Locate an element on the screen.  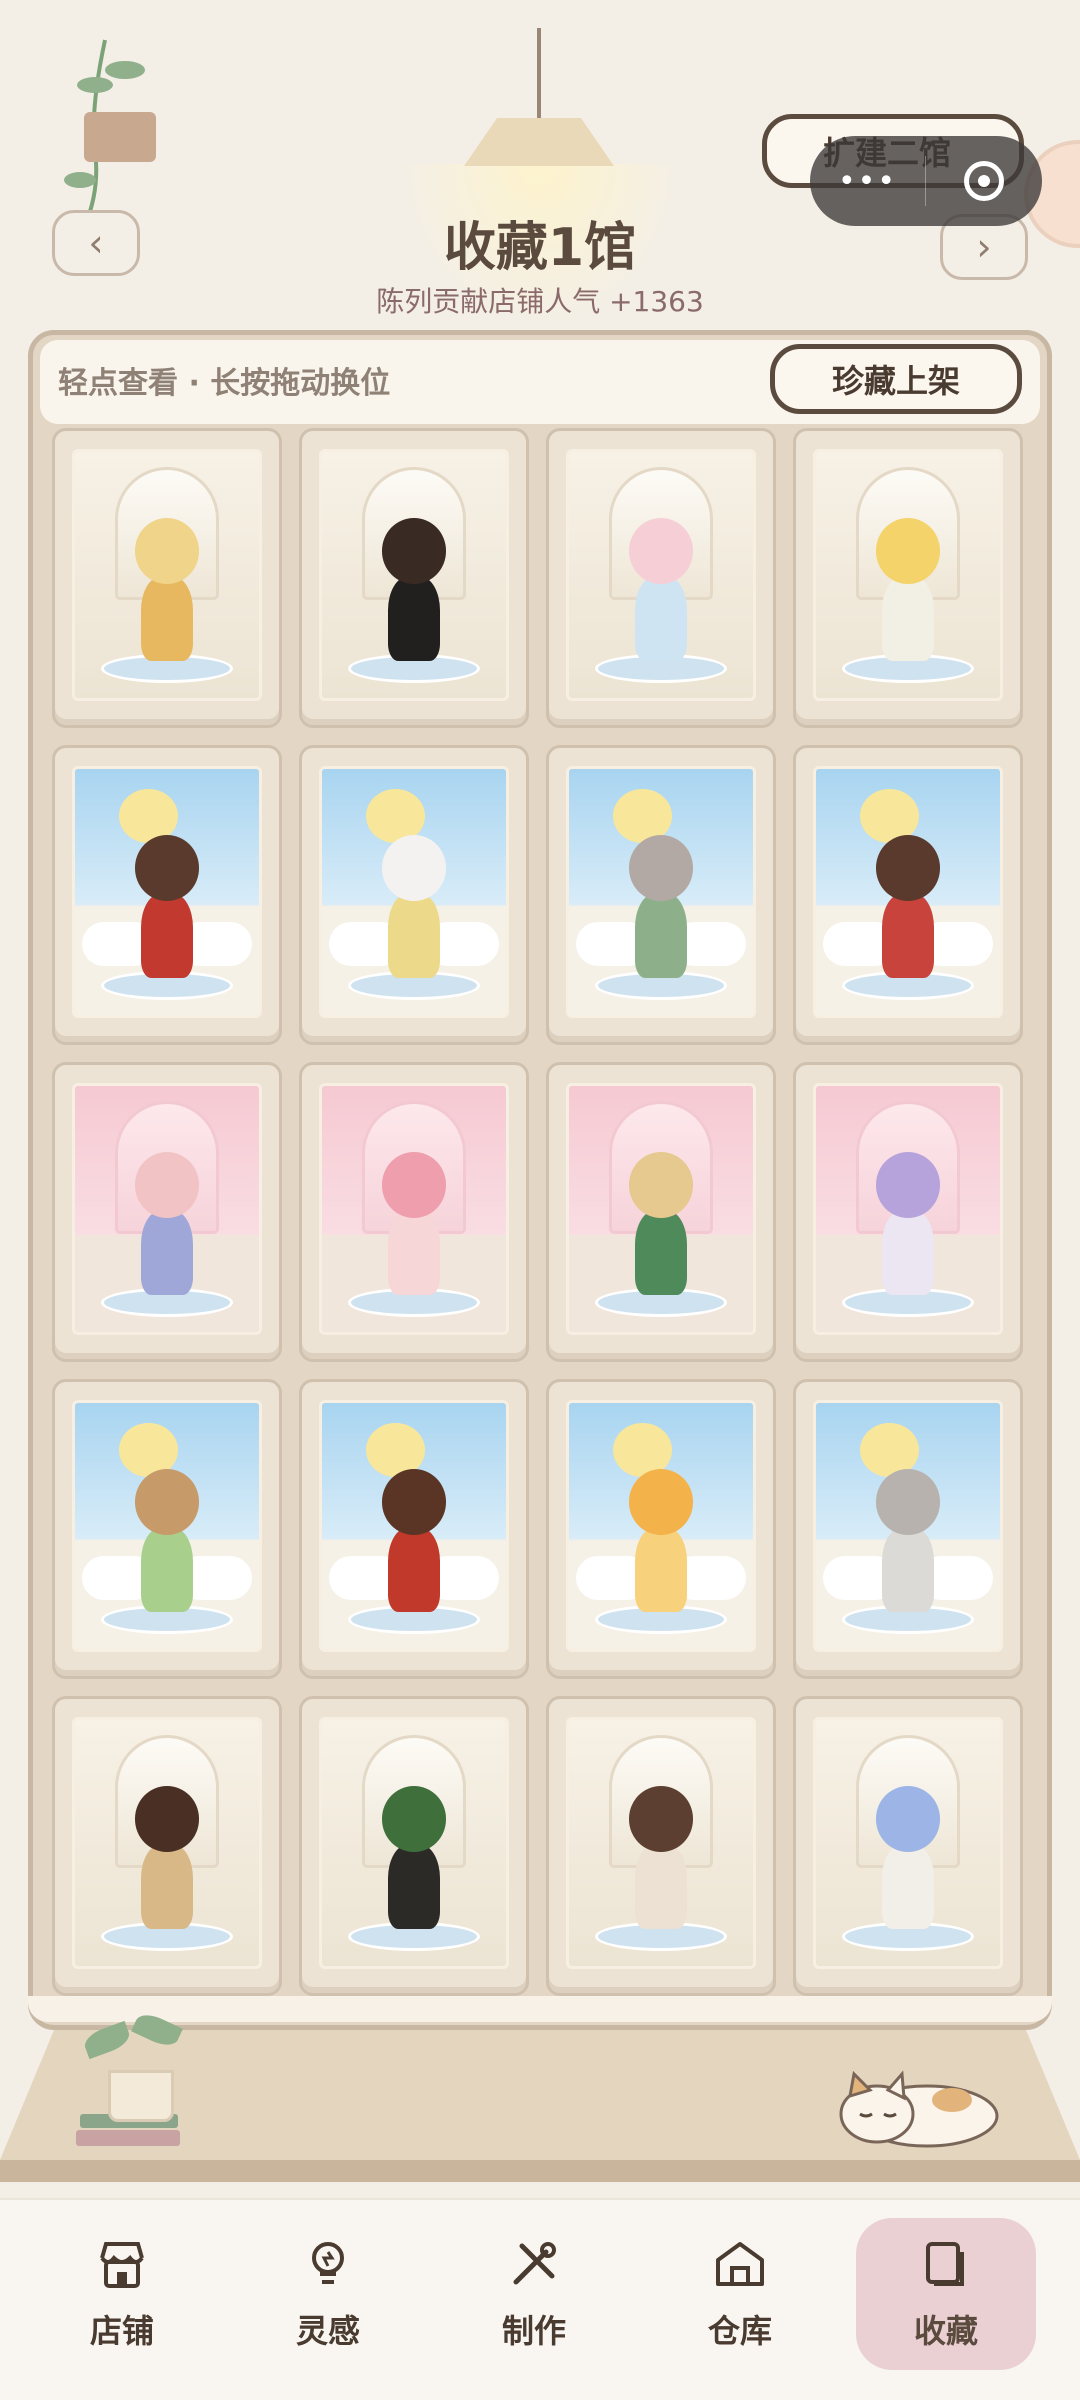
figure-card-golden-sun-girl is located at coordinates (167, 575).